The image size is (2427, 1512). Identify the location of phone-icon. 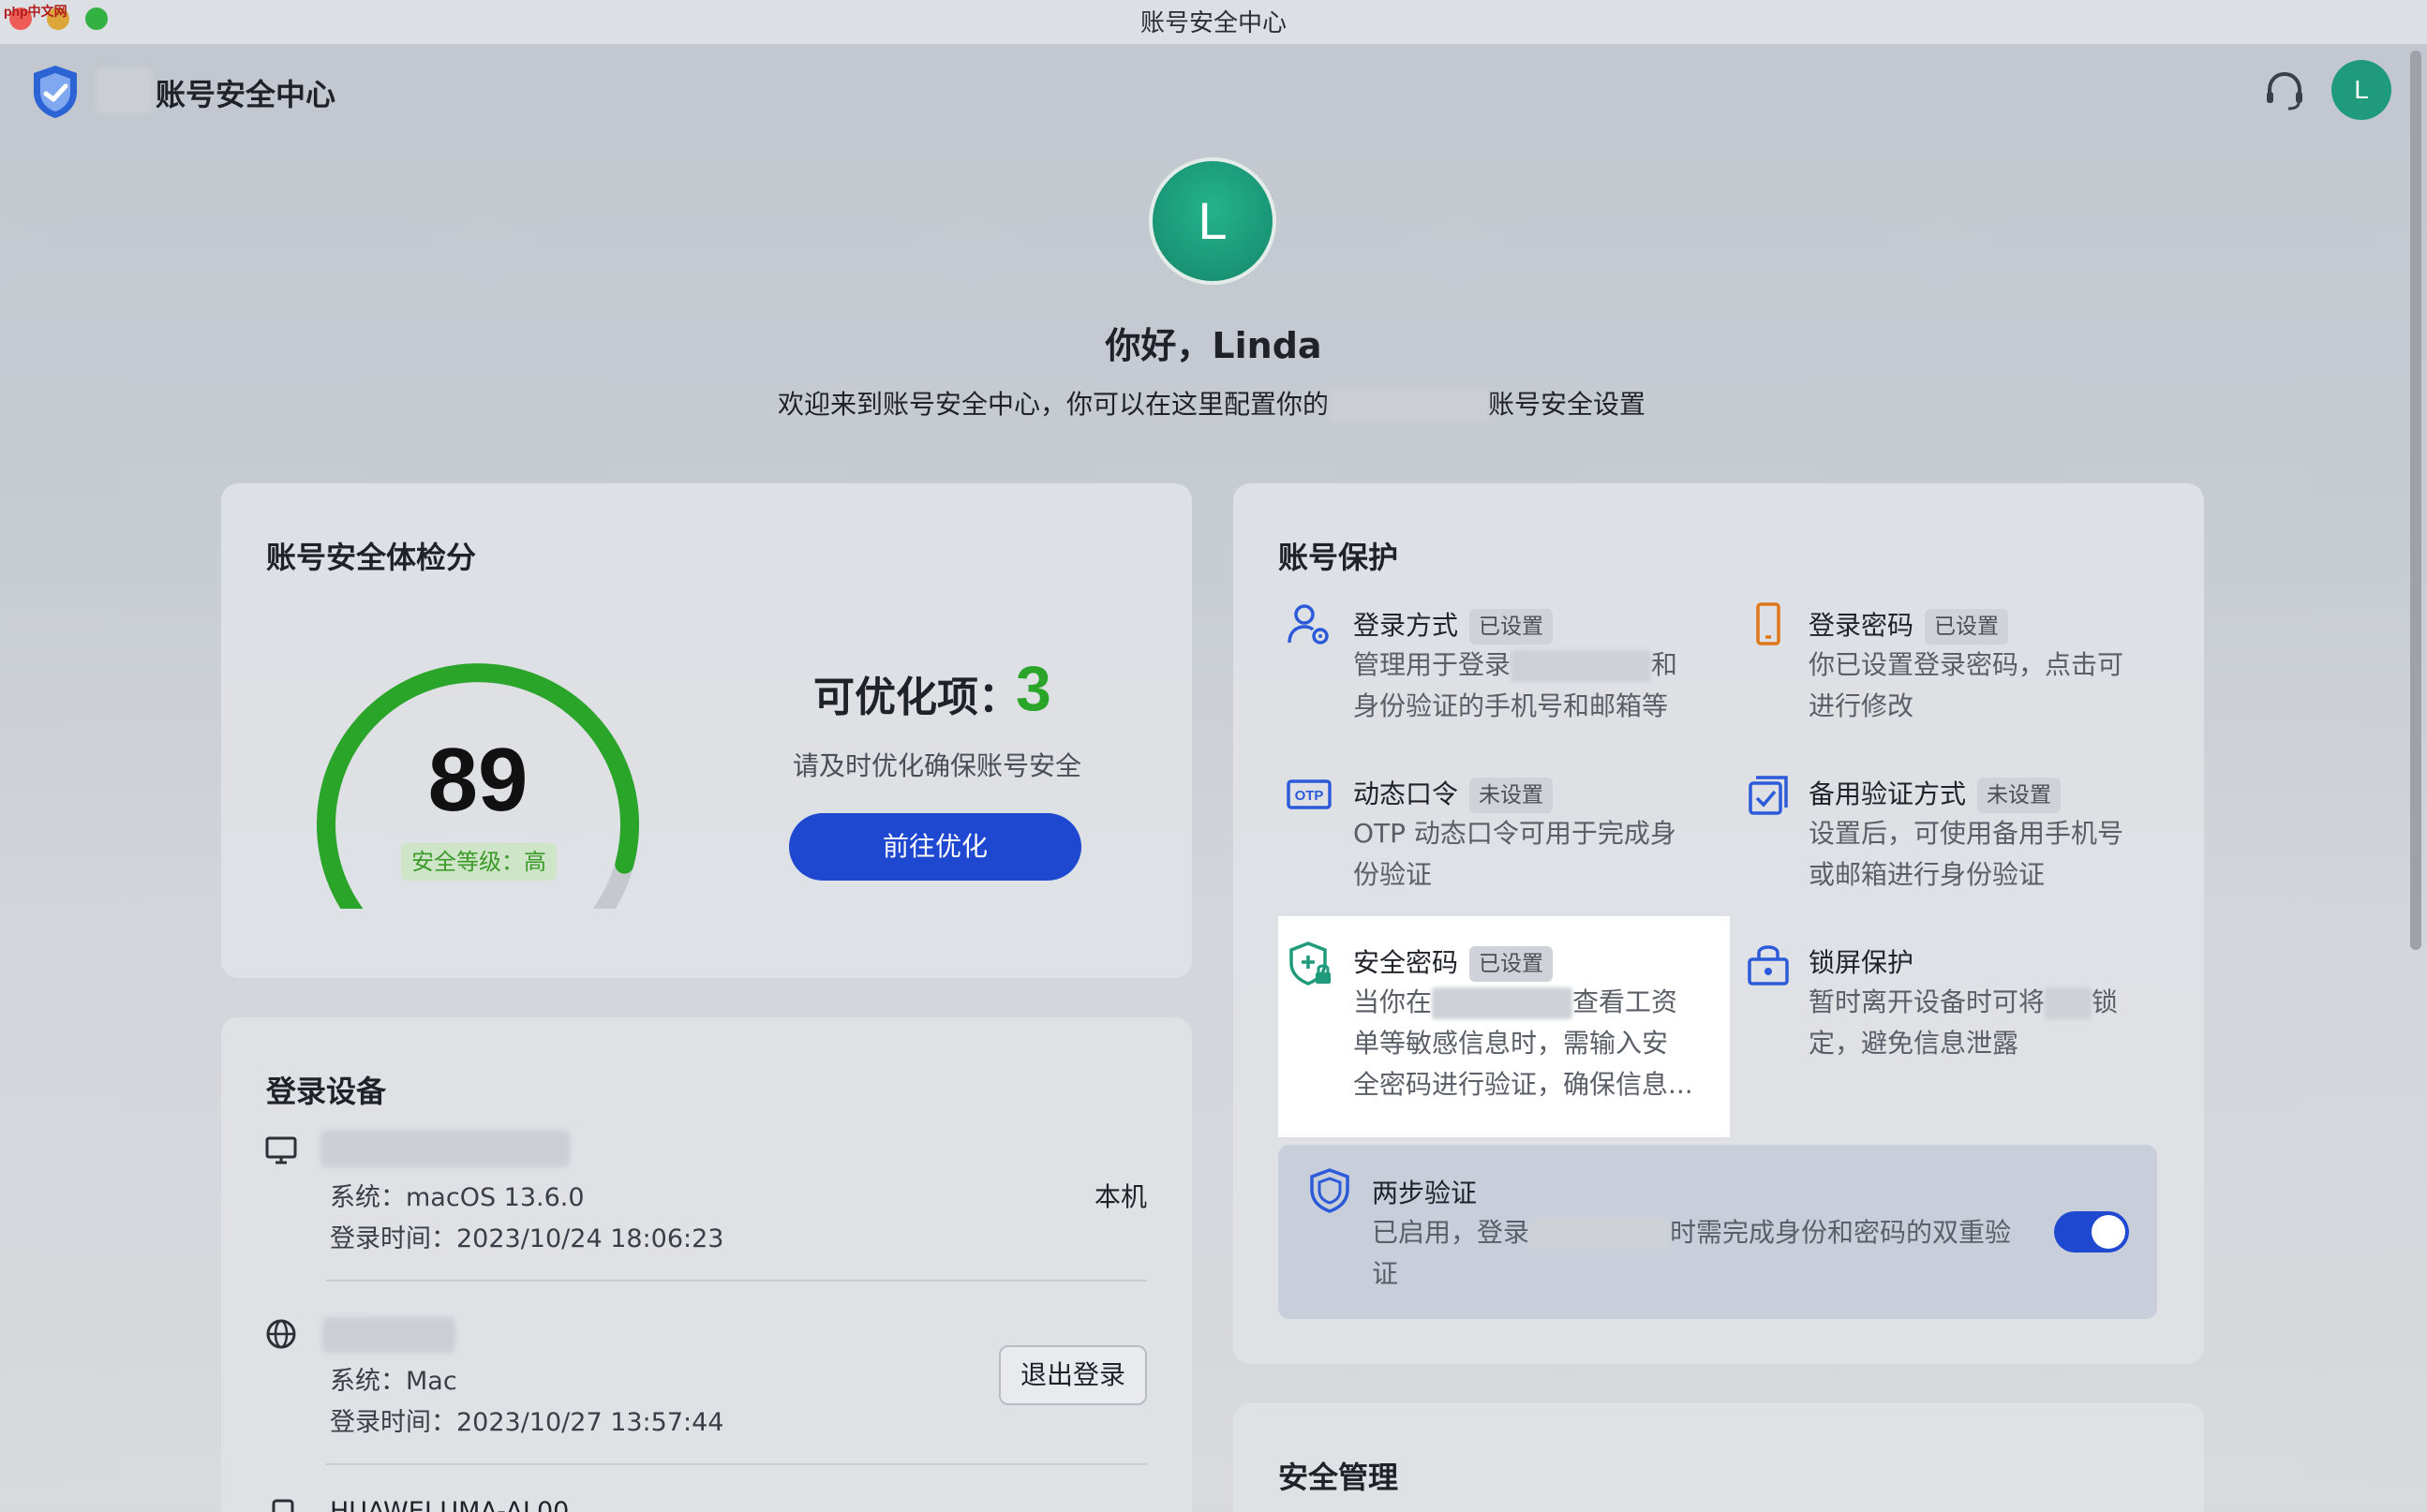
(283, 1505).